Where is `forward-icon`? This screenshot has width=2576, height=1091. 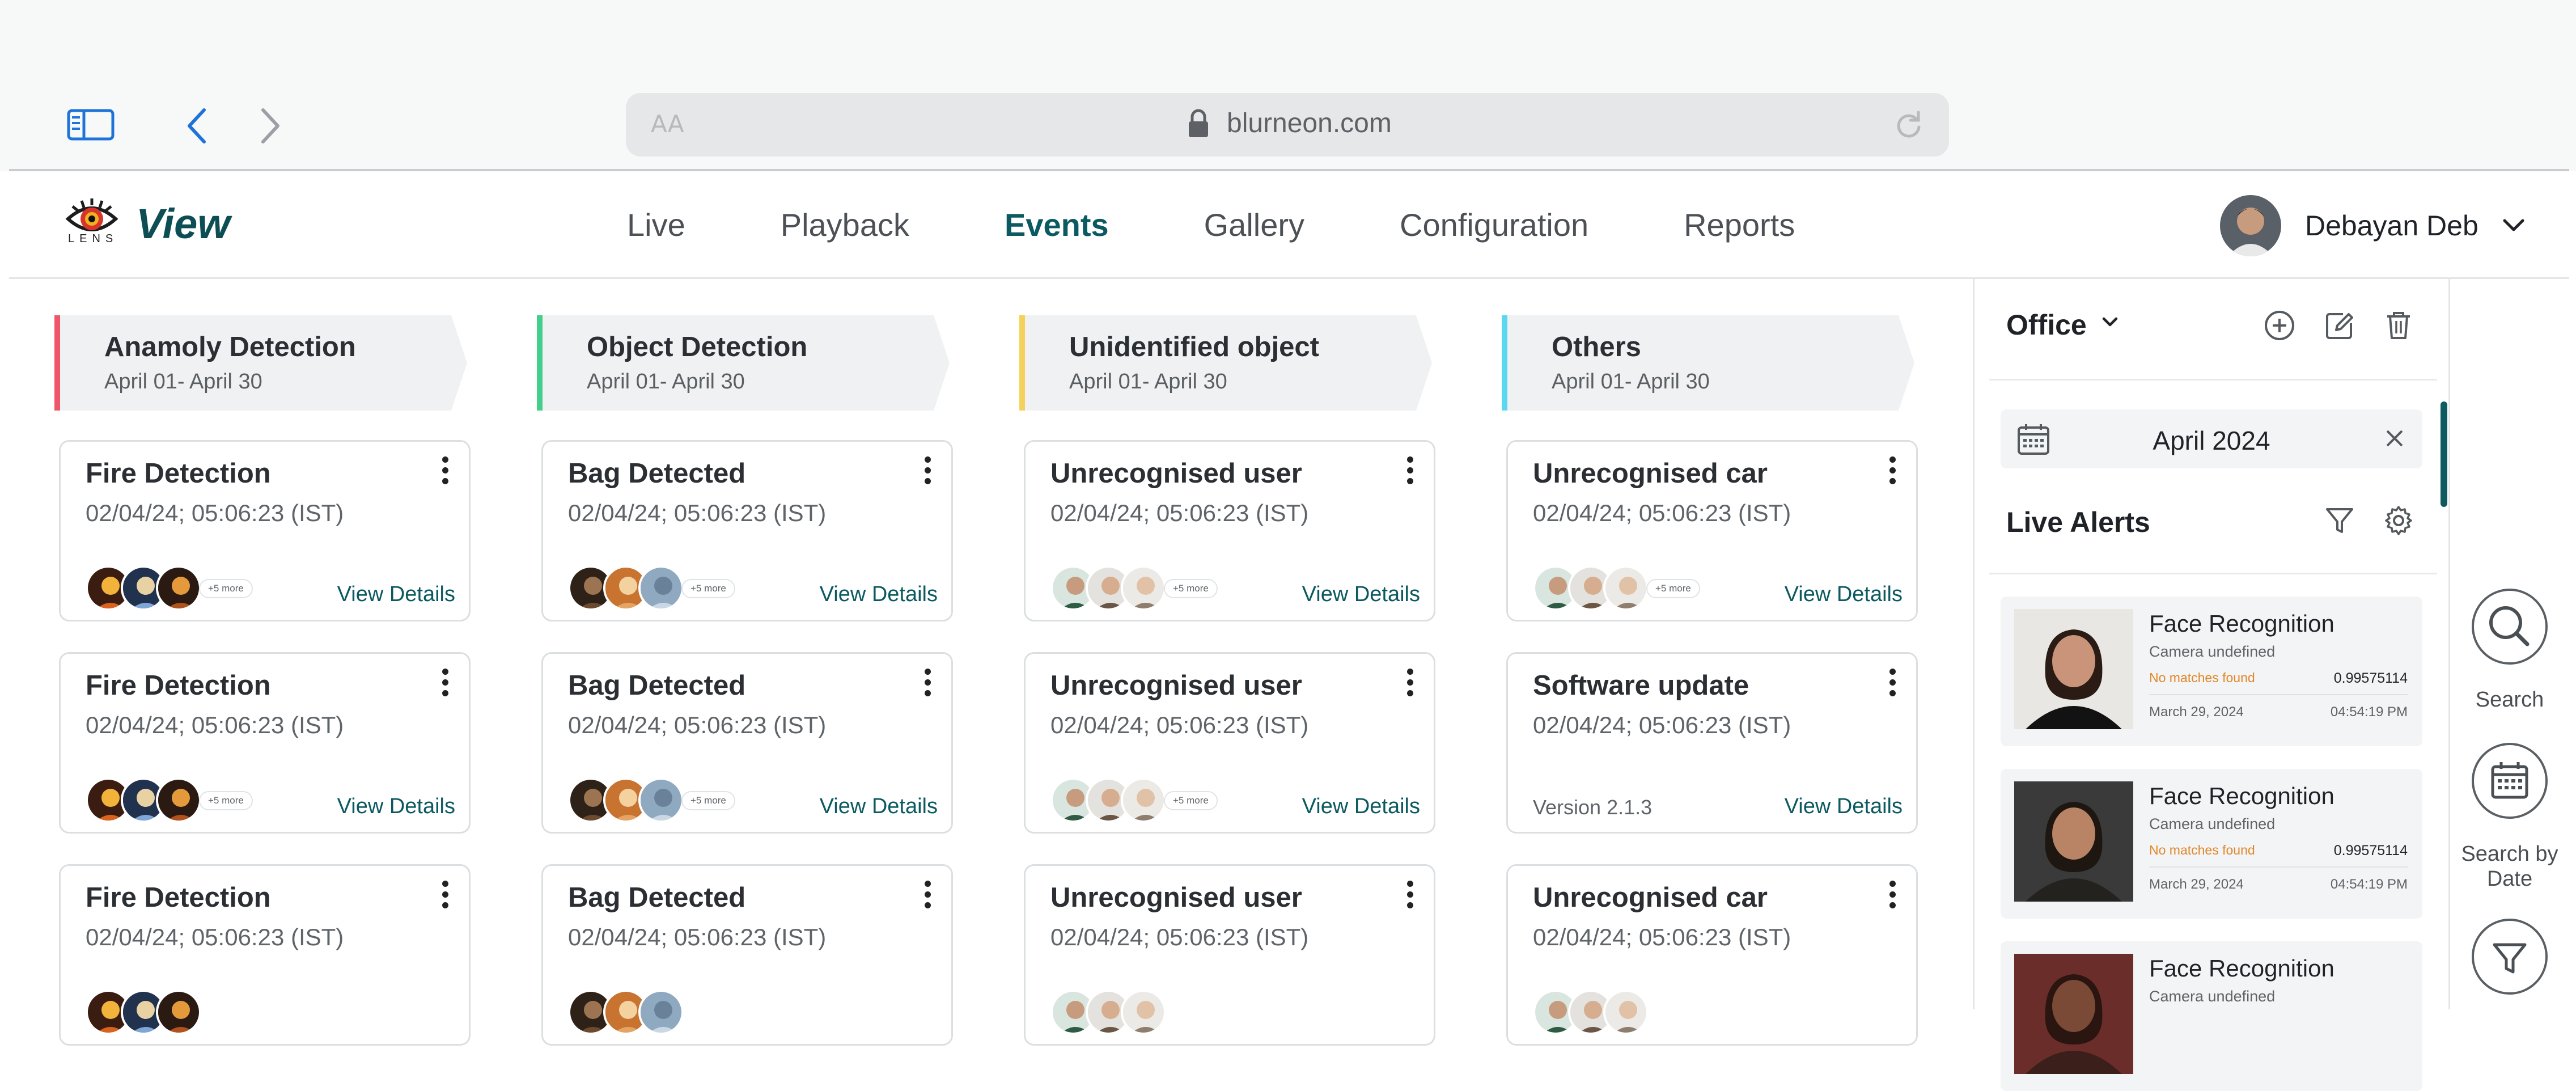 forward-icon is located at coordinates (270, 126).